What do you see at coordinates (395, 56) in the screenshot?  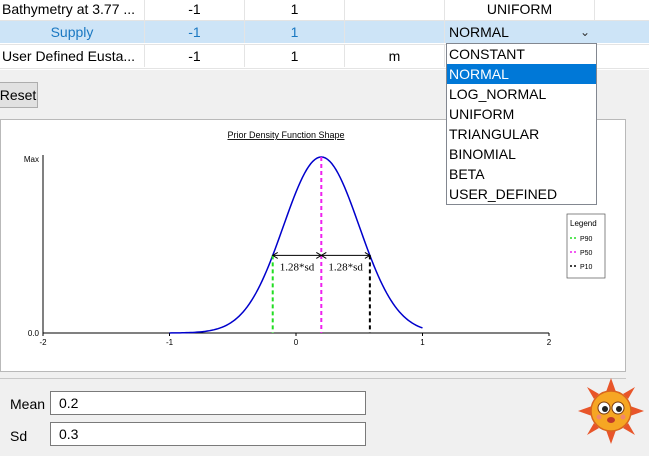 I see `row-unit-cell: m` at bounding box center [395, 56].